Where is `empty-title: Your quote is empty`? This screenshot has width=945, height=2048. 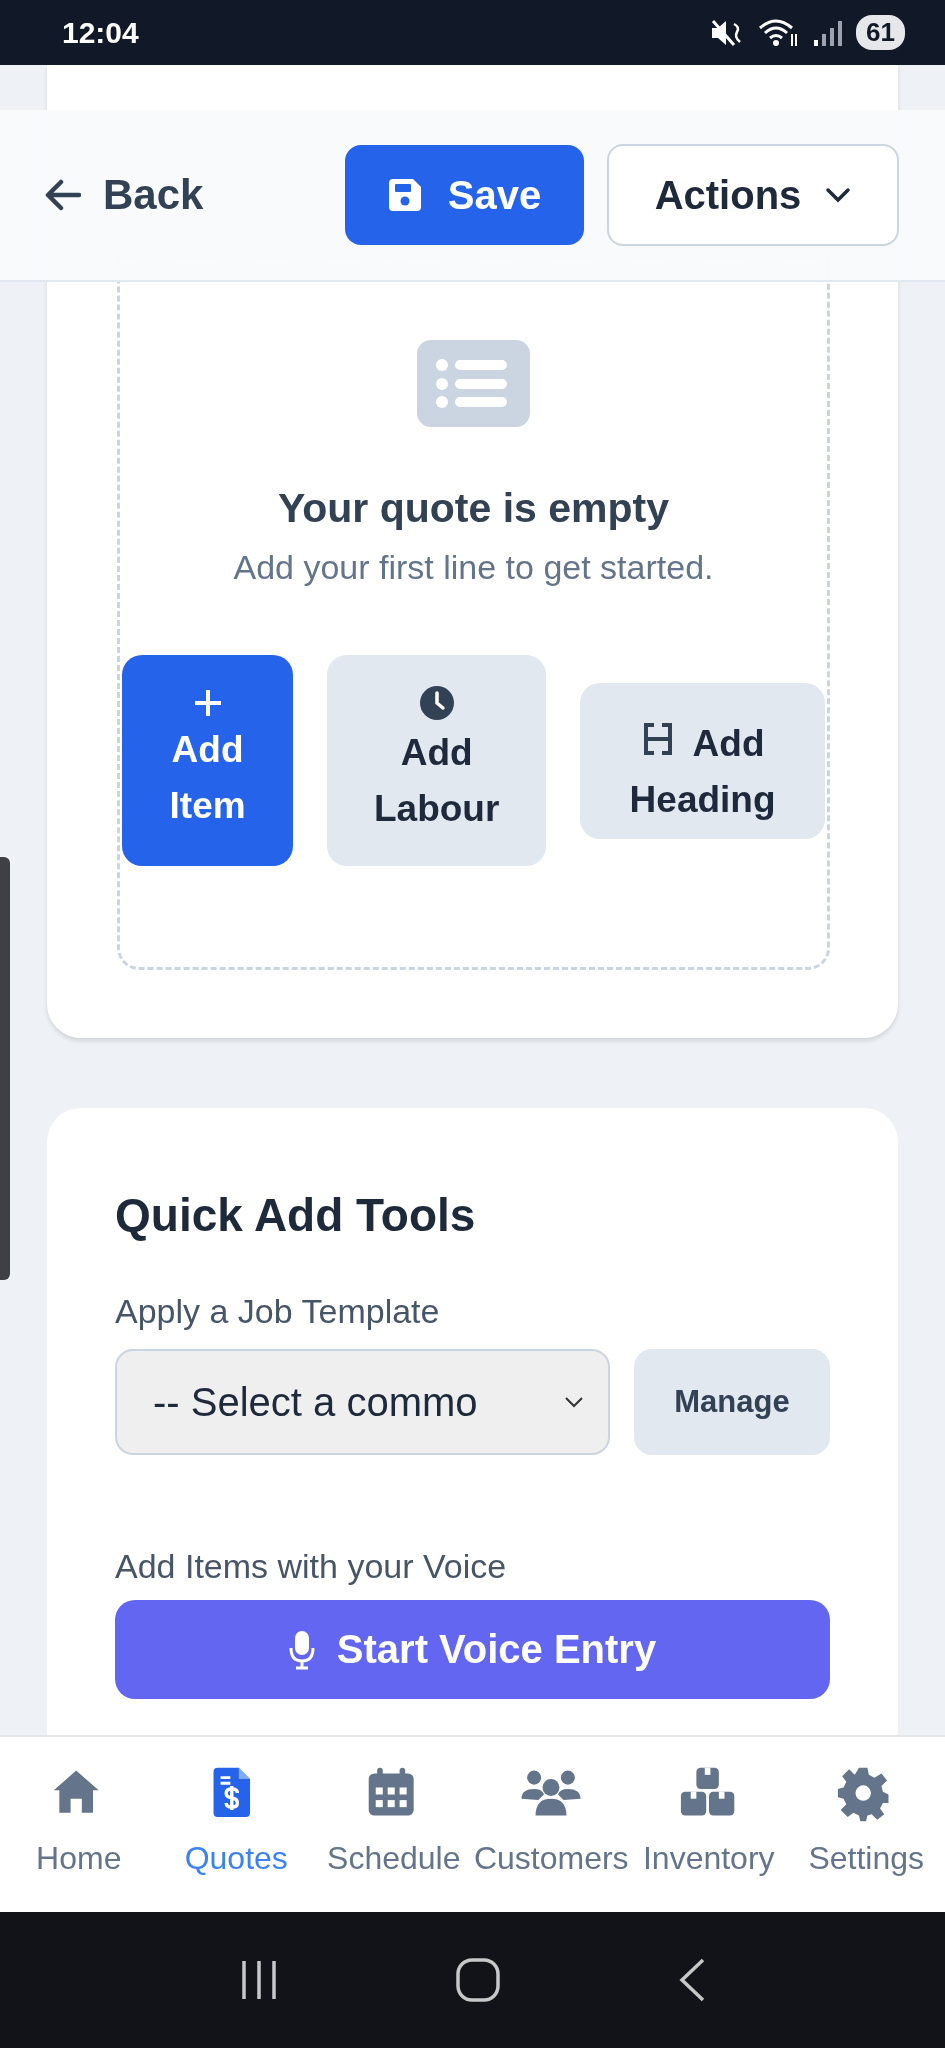
empty-title: Your quote is empty is located at coordinates (473, 508).